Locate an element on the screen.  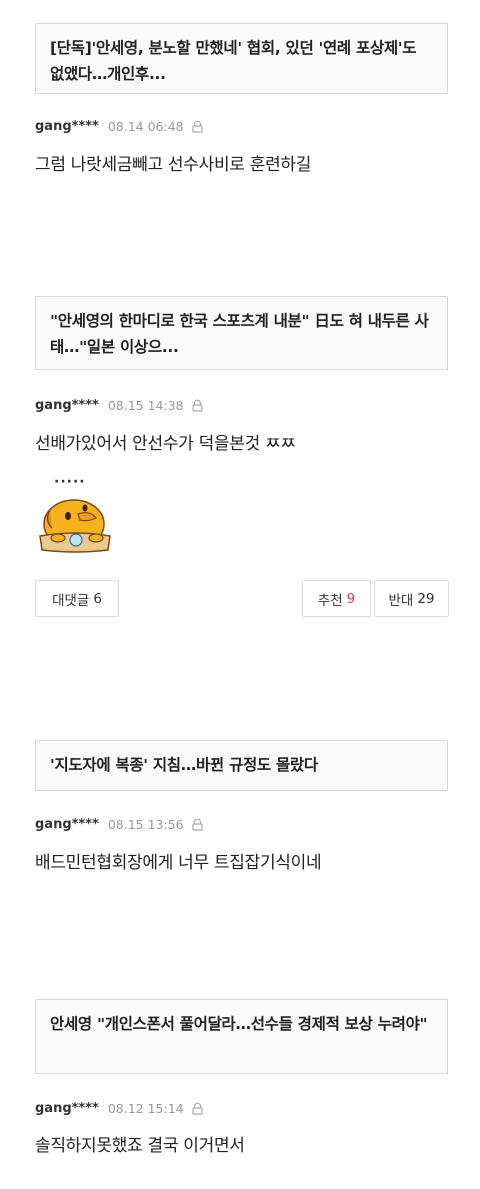
article-title: '지도자에 복종' 지침…바뀐 규정도 몰랐다 is located at coordinates (184, 765).